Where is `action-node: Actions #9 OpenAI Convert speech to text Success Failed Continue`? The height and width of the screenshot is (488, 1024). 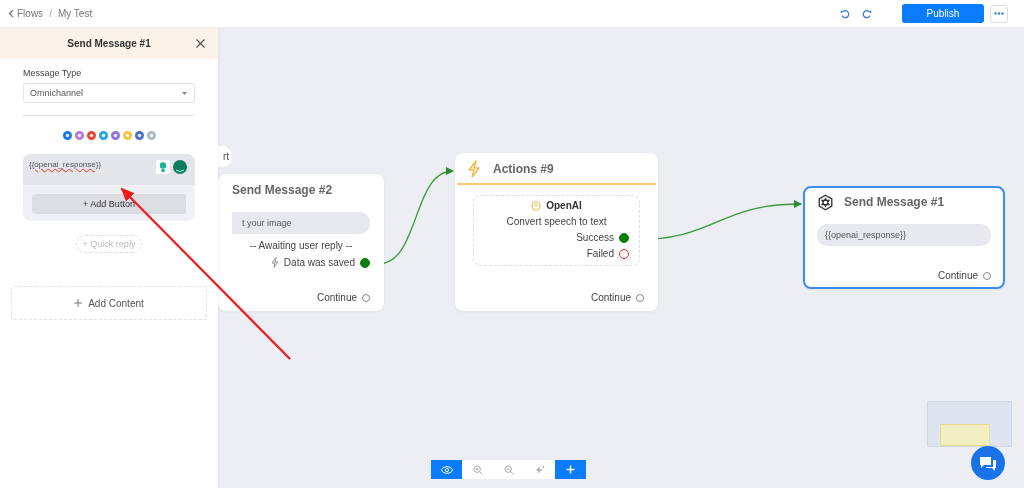
action-node: Actions #9 OpenAI Convert speech to text Success Failed Continue is located at coordinates (556, 232).